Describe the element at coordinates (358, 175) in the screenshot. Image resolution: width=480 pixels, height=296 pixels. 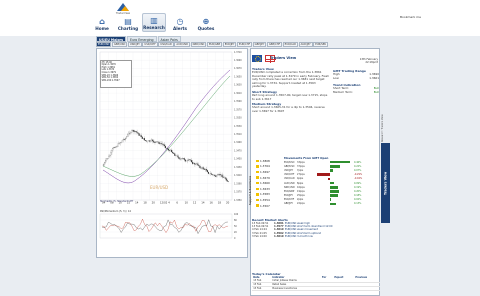
I see `movement-percent: -0.29%` at that location.